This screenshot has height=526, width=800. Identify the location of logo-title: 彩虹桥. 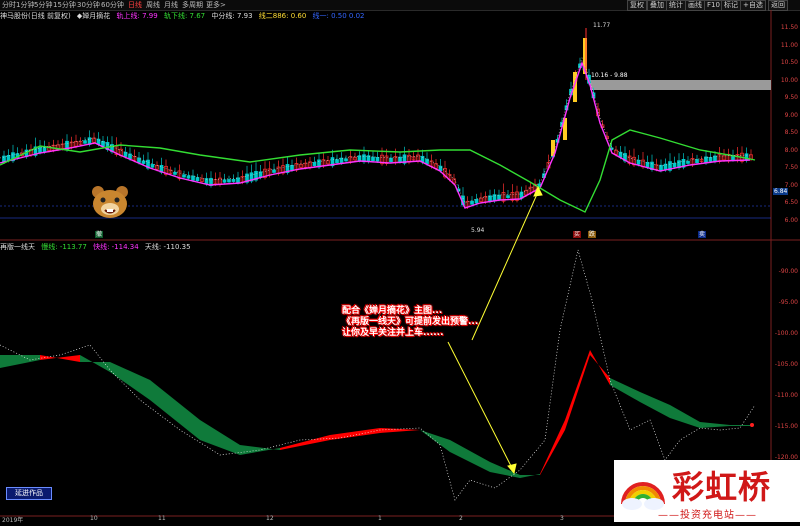
(722, 487).